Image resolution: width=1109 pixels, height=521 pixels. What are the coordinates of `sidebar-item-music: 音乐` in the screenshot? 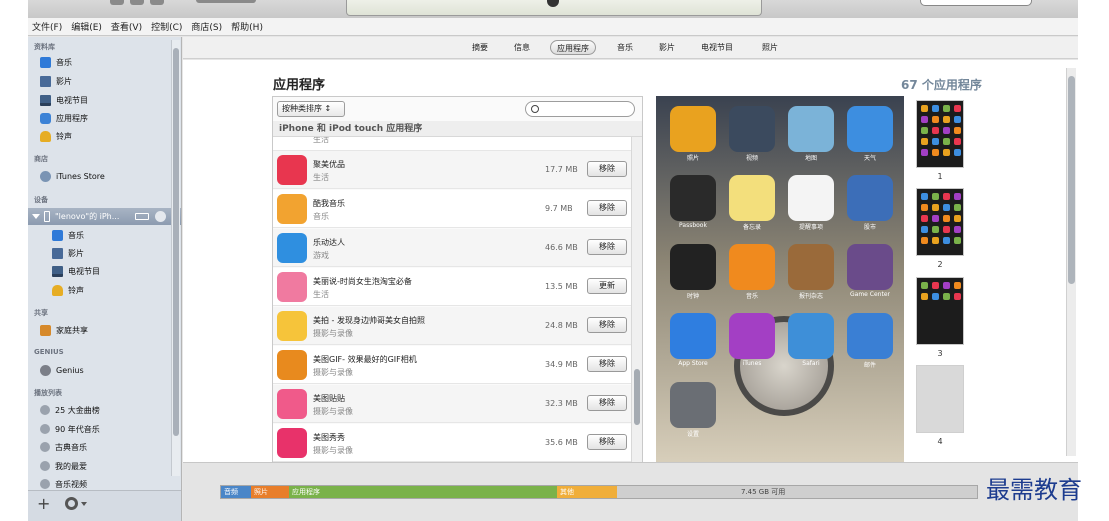 It's located at (56, 62).